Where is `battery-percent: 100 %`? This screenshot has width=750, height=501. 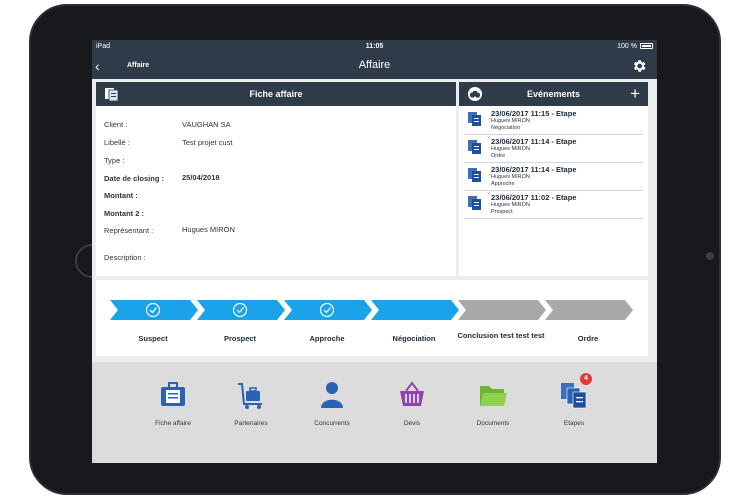
battery-percent: 100 % is located at coordinates (627, 46).